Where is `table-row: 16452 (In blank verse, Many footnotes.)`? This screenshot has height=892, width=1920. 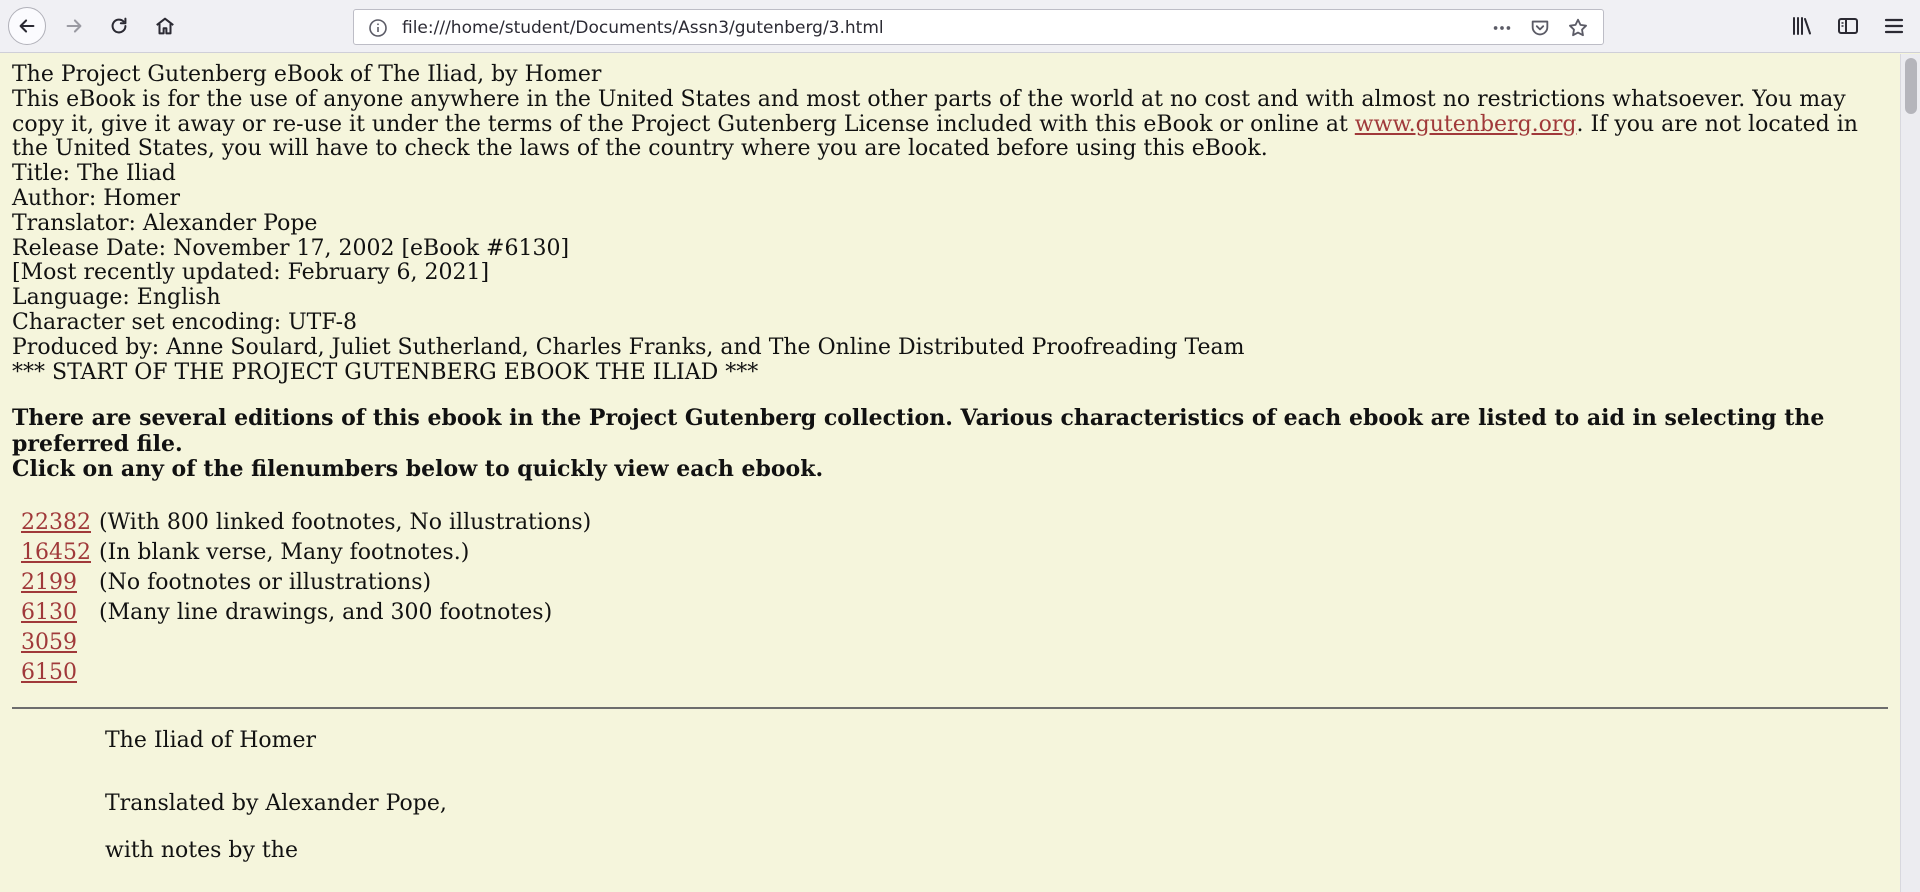 table-row: 16452 (In blank verse, Many footnotes.) is located at coordinates (309, 554).